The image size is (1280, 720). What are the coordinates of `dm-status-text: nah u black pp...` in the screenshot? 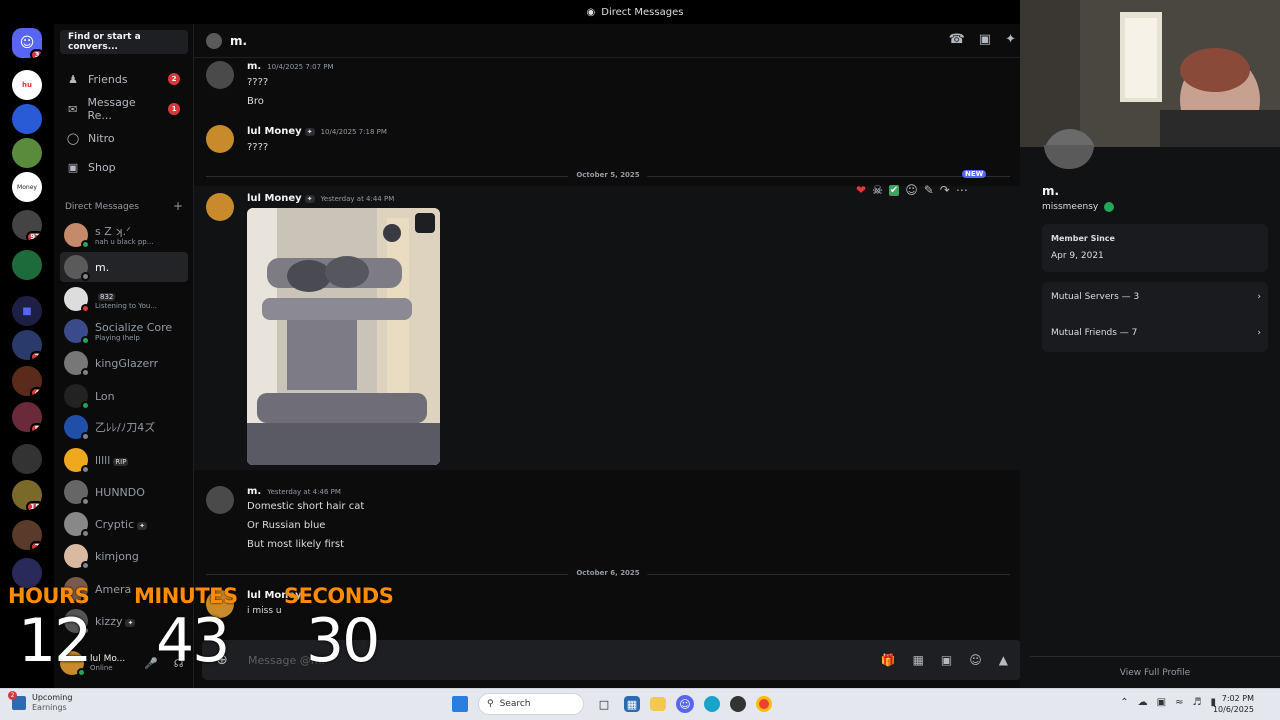 It's located at (124, 241).